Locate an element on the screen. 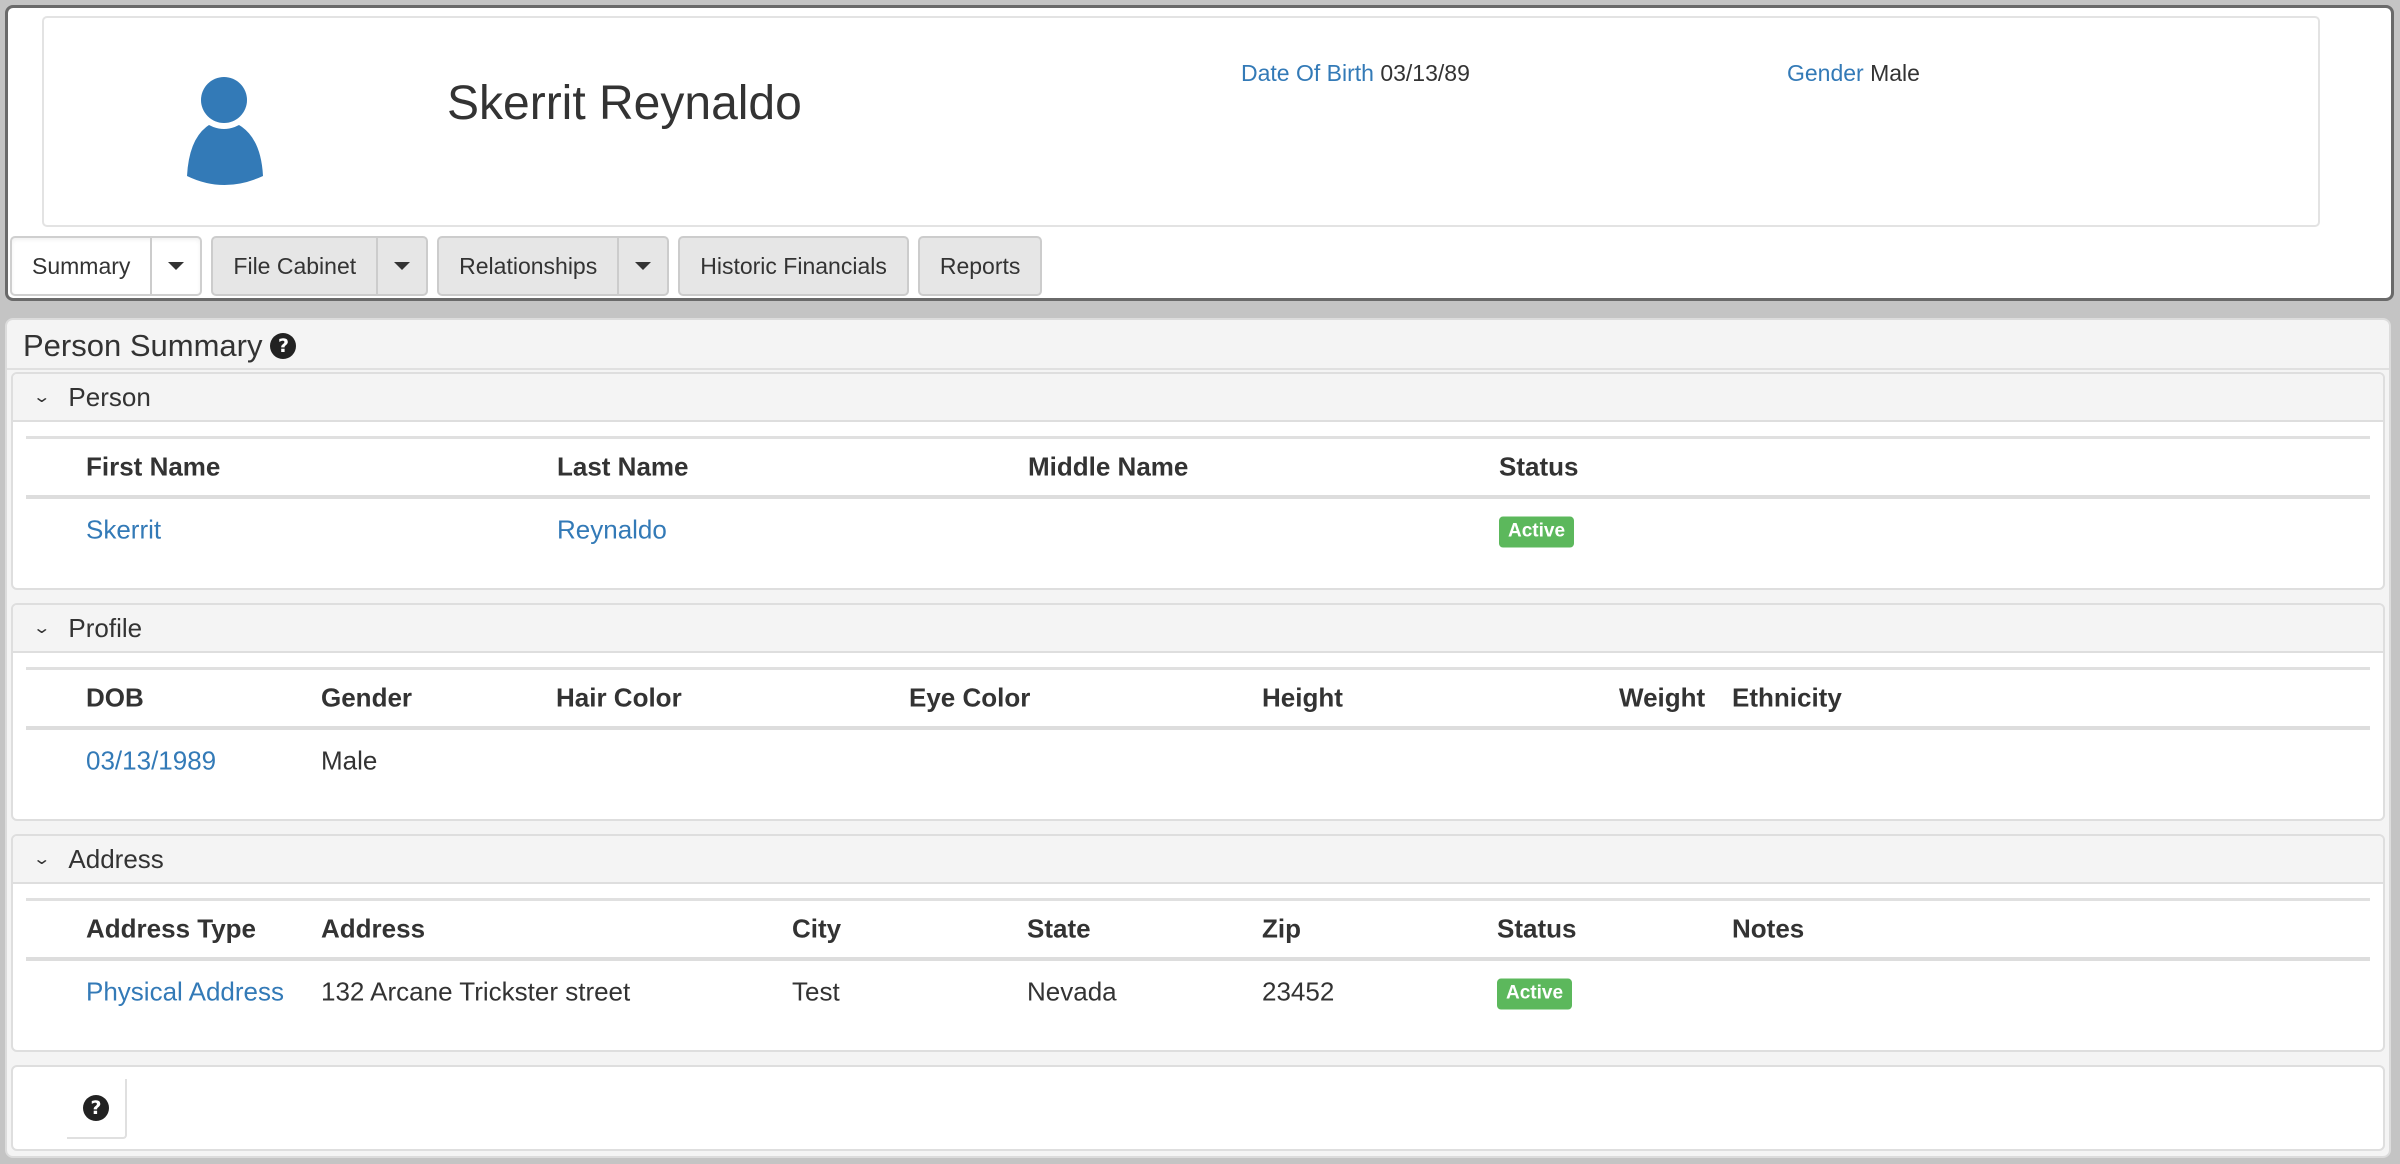 Image resolution: width=2400 pixels, height=1164 pixels. column-header-state: State is located at coordinates (1059, 928).